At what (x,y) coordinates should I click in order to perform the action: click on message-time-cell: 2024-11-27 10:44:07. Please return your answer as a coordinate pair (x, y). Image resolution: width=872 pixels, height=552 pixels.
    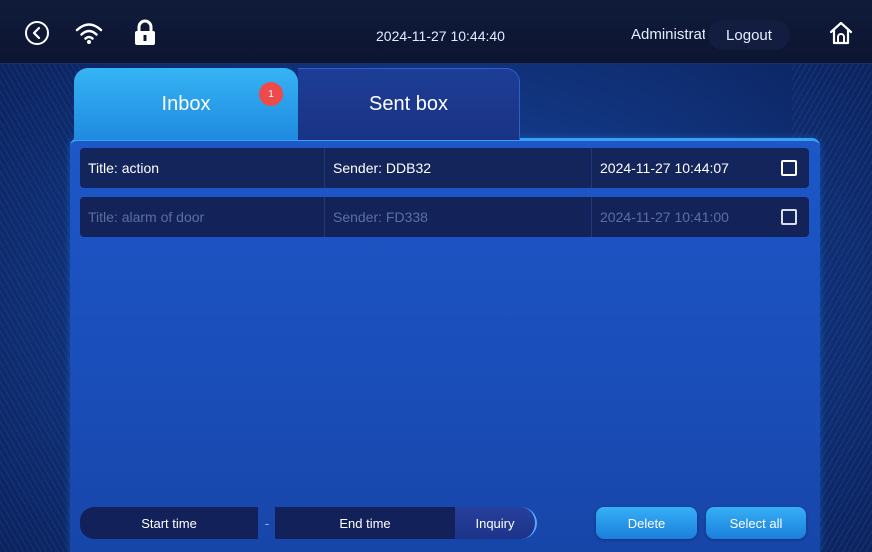
    Looking at the image, I should click on (700, 168).